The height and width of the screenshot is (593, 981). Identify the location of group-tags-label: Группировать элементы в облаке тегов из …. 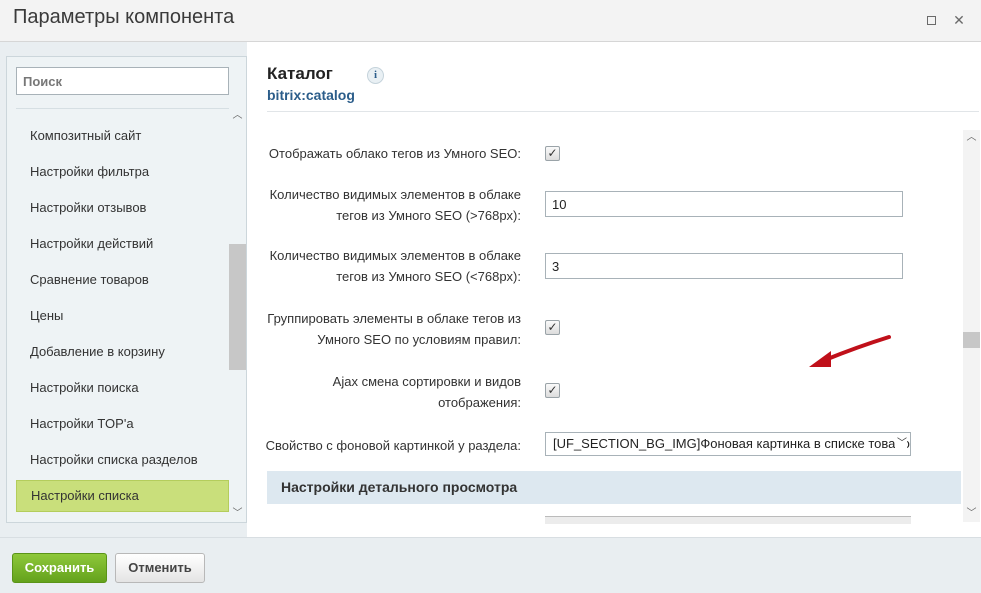
(394, 329).